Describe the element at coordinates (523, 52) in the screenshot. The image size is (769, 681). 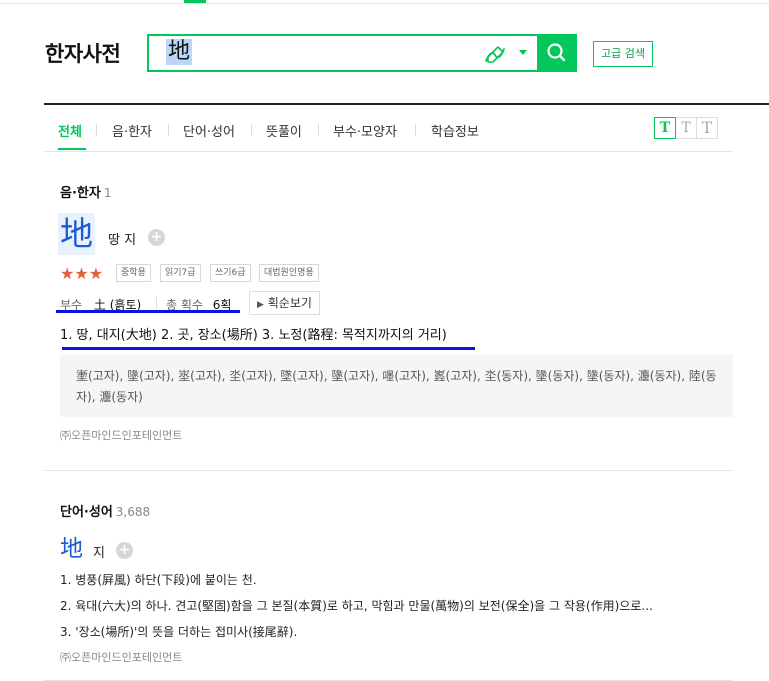
I see `dropdown-arrow-icon` at that location.